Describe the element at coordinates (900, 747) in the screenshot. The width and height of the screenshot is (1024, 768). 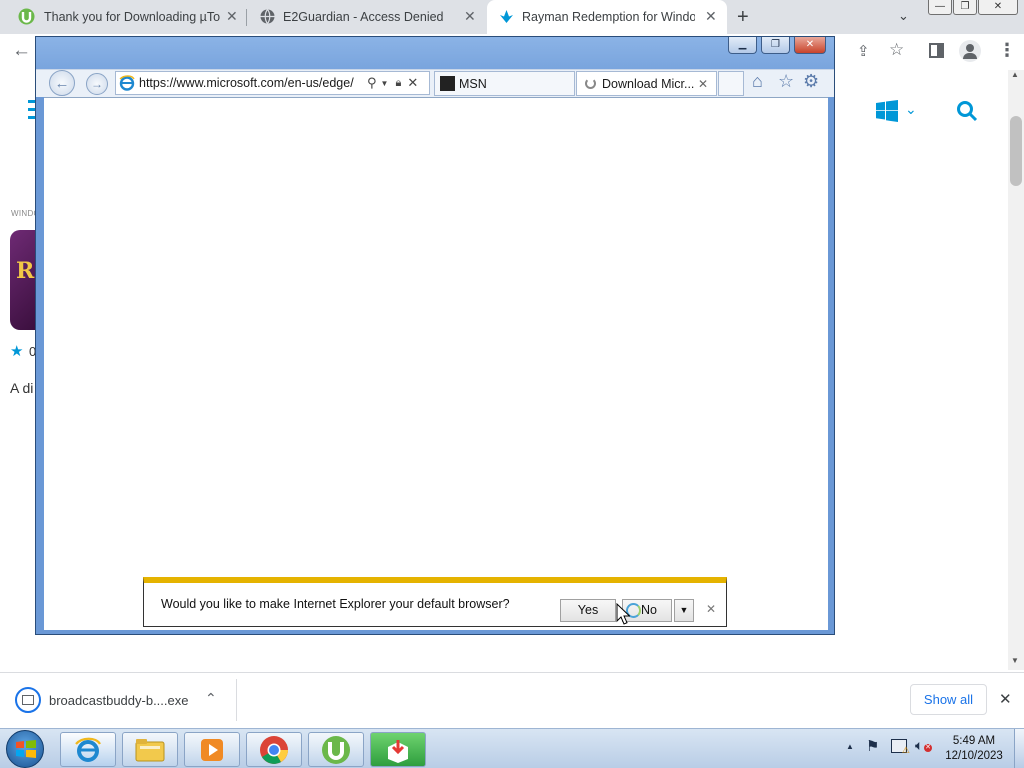
I see `network-icon: ⚠` at that location.